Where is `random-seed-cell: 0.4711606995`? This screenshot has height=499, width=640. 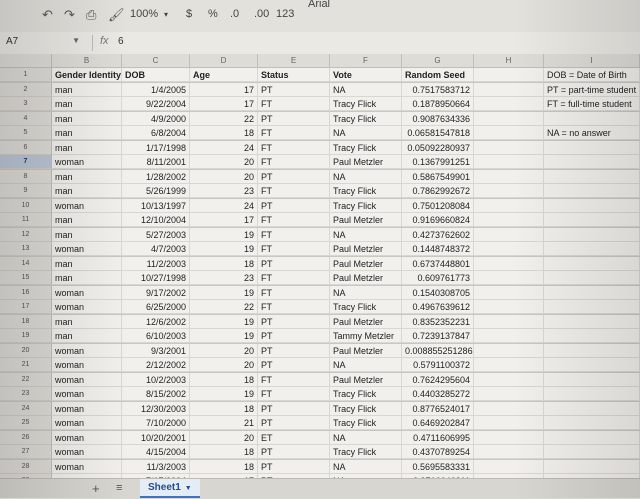
random-seed-cell: 0.4711606995 is located at coordinates (438, 437).